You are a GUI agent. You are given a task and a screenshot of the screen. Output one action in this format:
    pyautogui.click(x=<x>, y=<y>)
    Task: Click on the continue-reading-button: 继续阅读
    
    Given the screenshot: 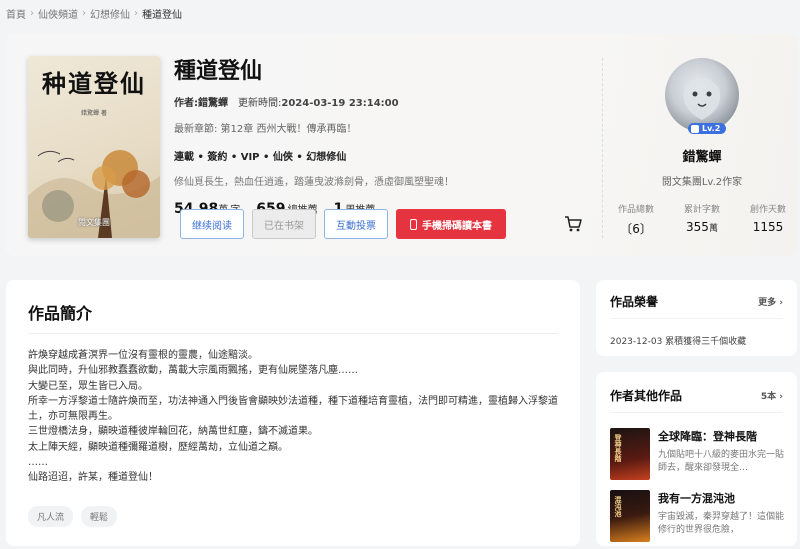 What is the action you would take?
    pyautogui.click(x=212, y=224)
    